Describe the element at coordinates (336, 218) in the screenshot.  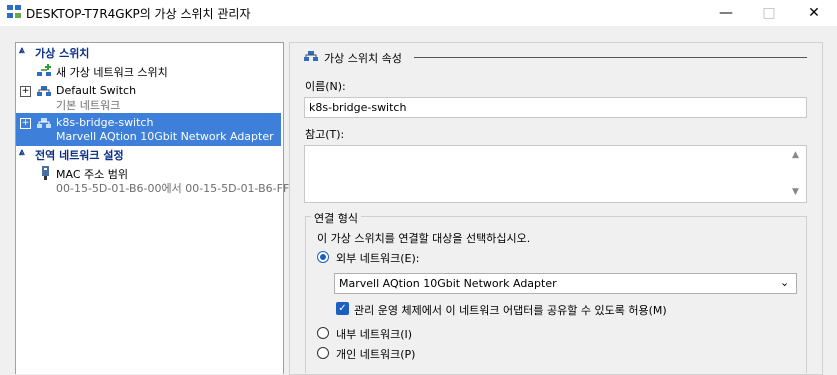
I see `connection-type-legend: 연결 형식` at that location.